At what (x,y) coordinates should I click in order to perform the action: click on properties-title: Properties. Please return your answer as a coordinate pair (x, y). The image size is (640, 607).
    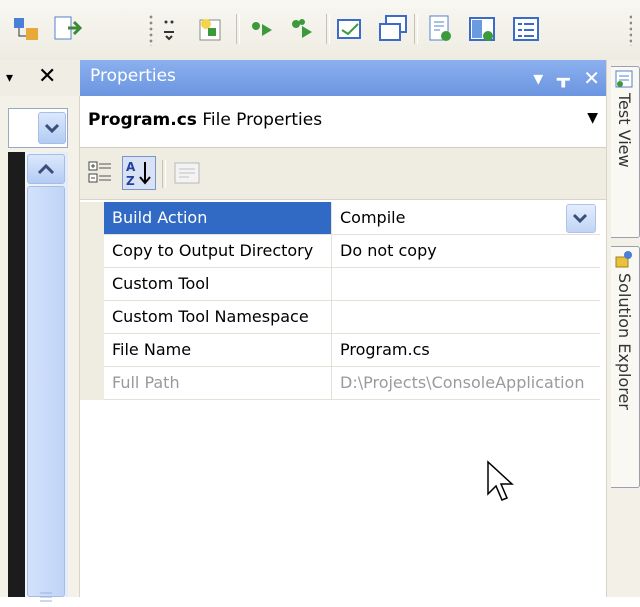
    Looking at the image, I should click on (133, 76).